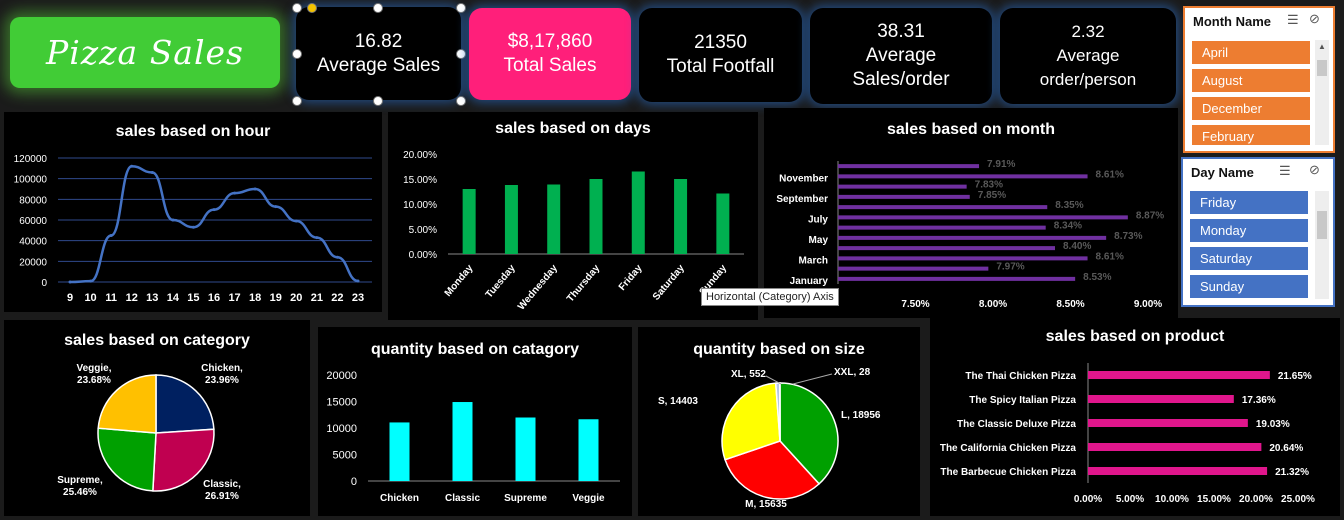  What do you see at coordinates (770, 297) in the screenshot?
I see `axis-tooltip: Horizontal (Category) Axis` at bounding box center [770, 297].